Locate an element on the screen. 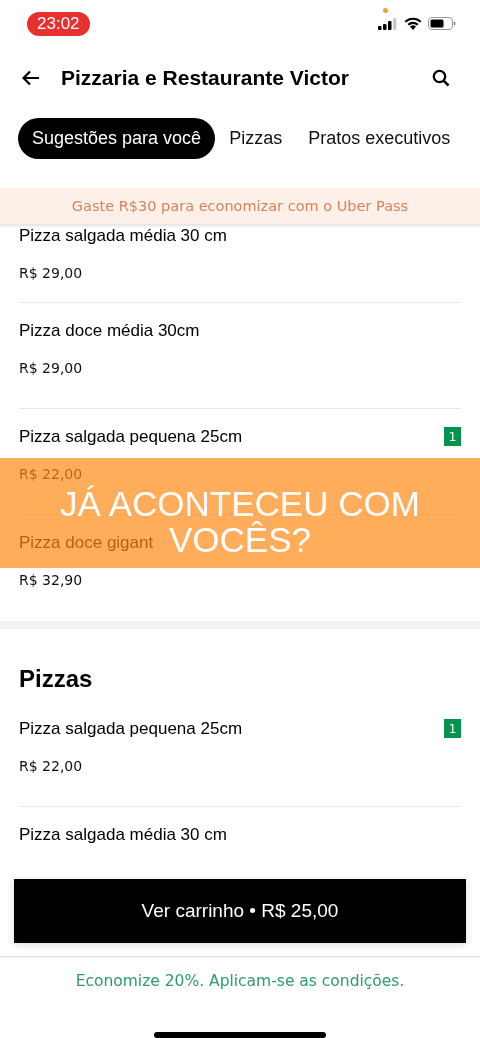  signal-icon is located at coordinates (388, 23).